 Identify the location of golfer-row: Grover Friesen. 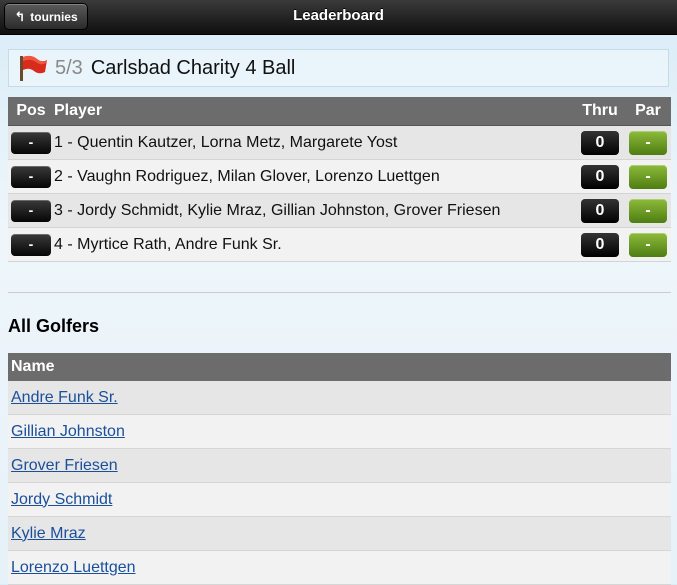
(339, 465).